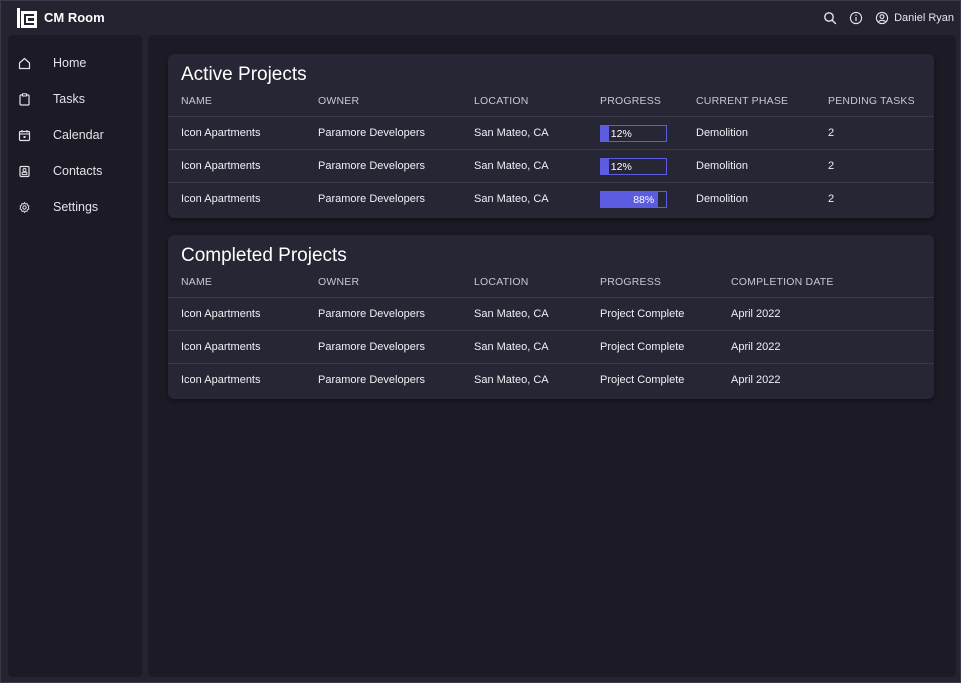  What do you see at coordinates (69, 99) in the screenshot?
I see `sidebar-item-label: Tasks` at bounding box center [69, 99].